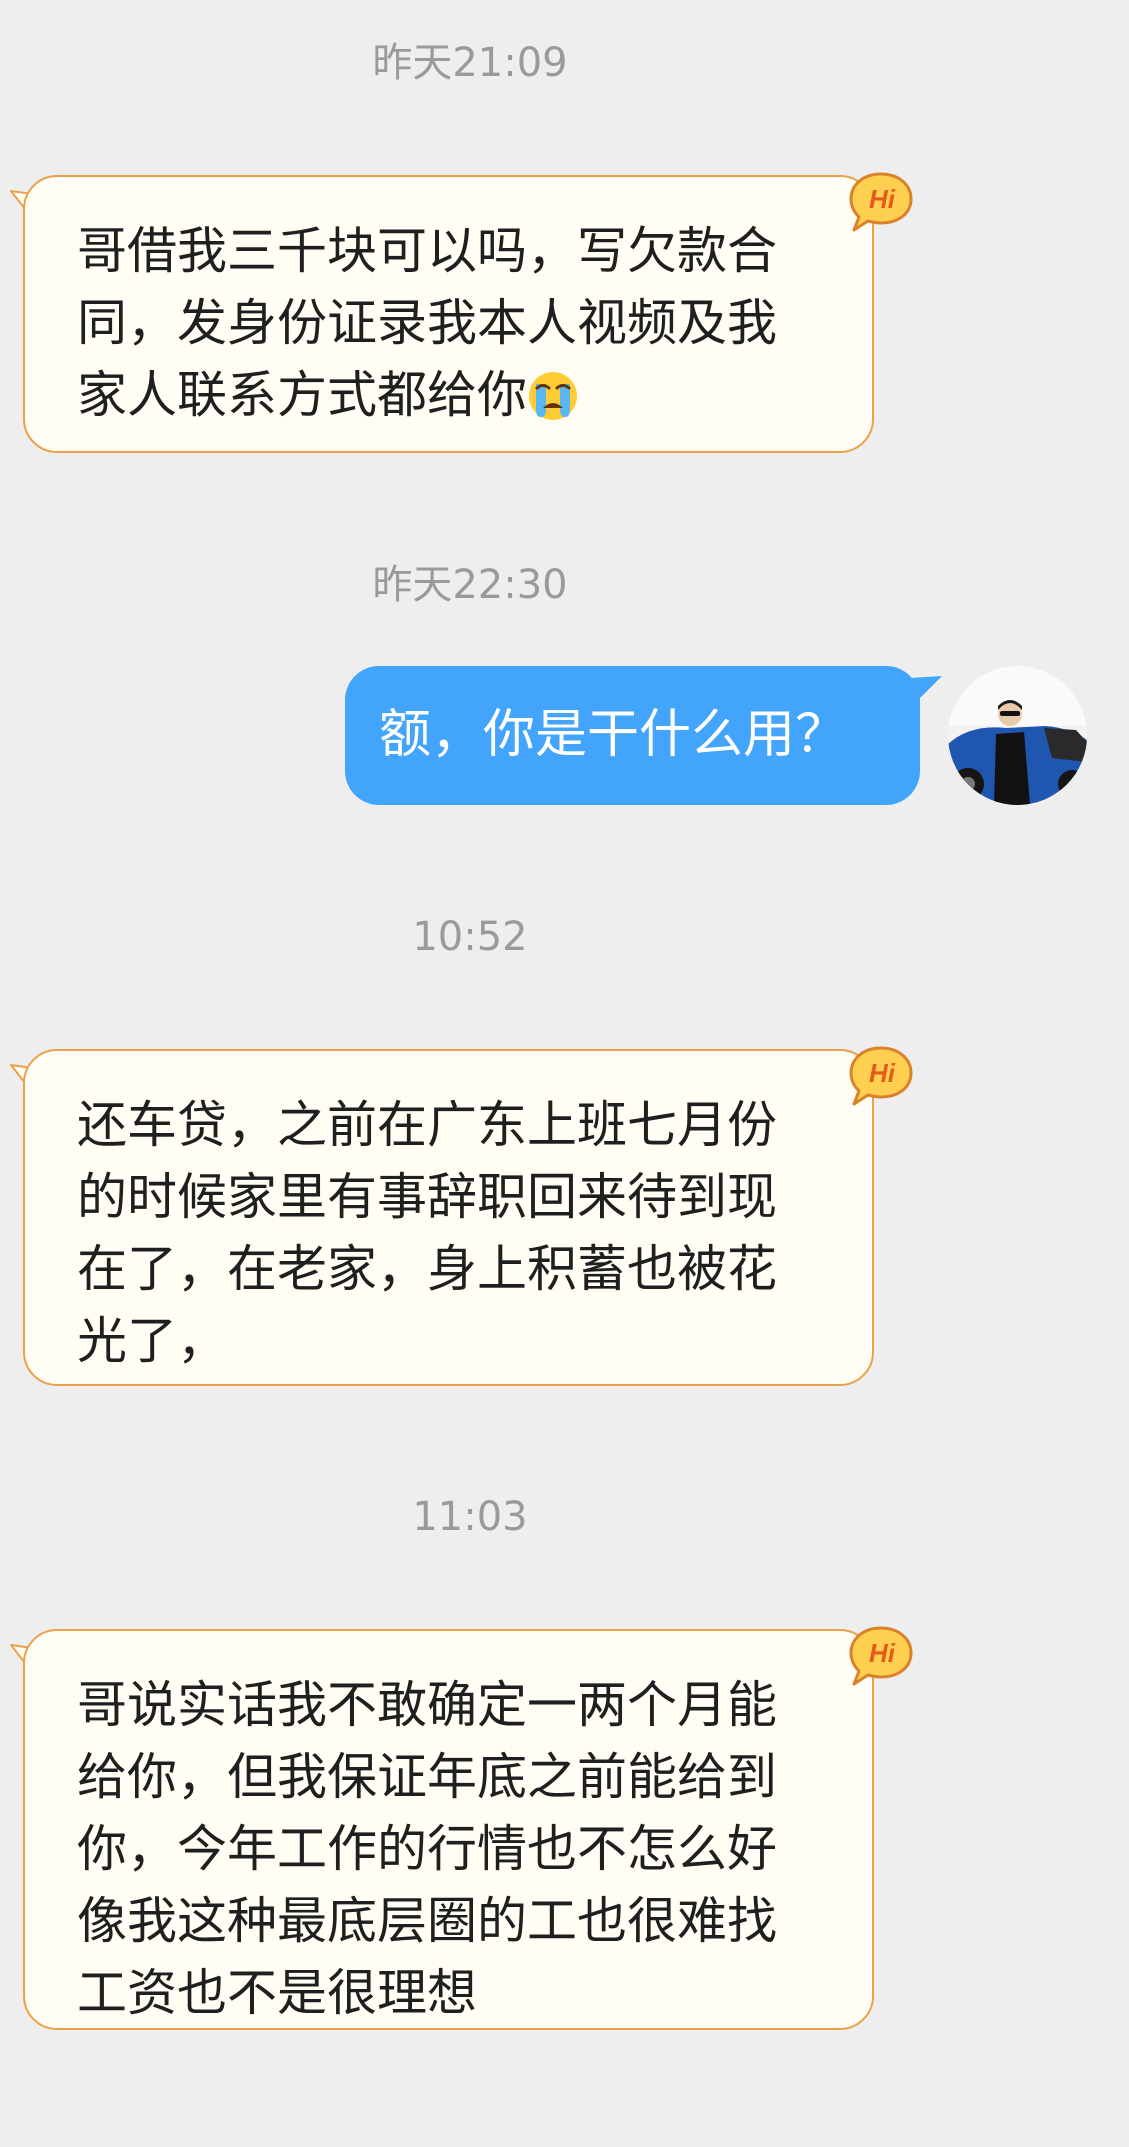 This screenshot has width=1129, height=2147. I want to click on message-bubble-received: 哥借我三千块可以吗，写欠款合同，发身份证录我本人视频及我家人联系方式都给你, so click(448, 314).